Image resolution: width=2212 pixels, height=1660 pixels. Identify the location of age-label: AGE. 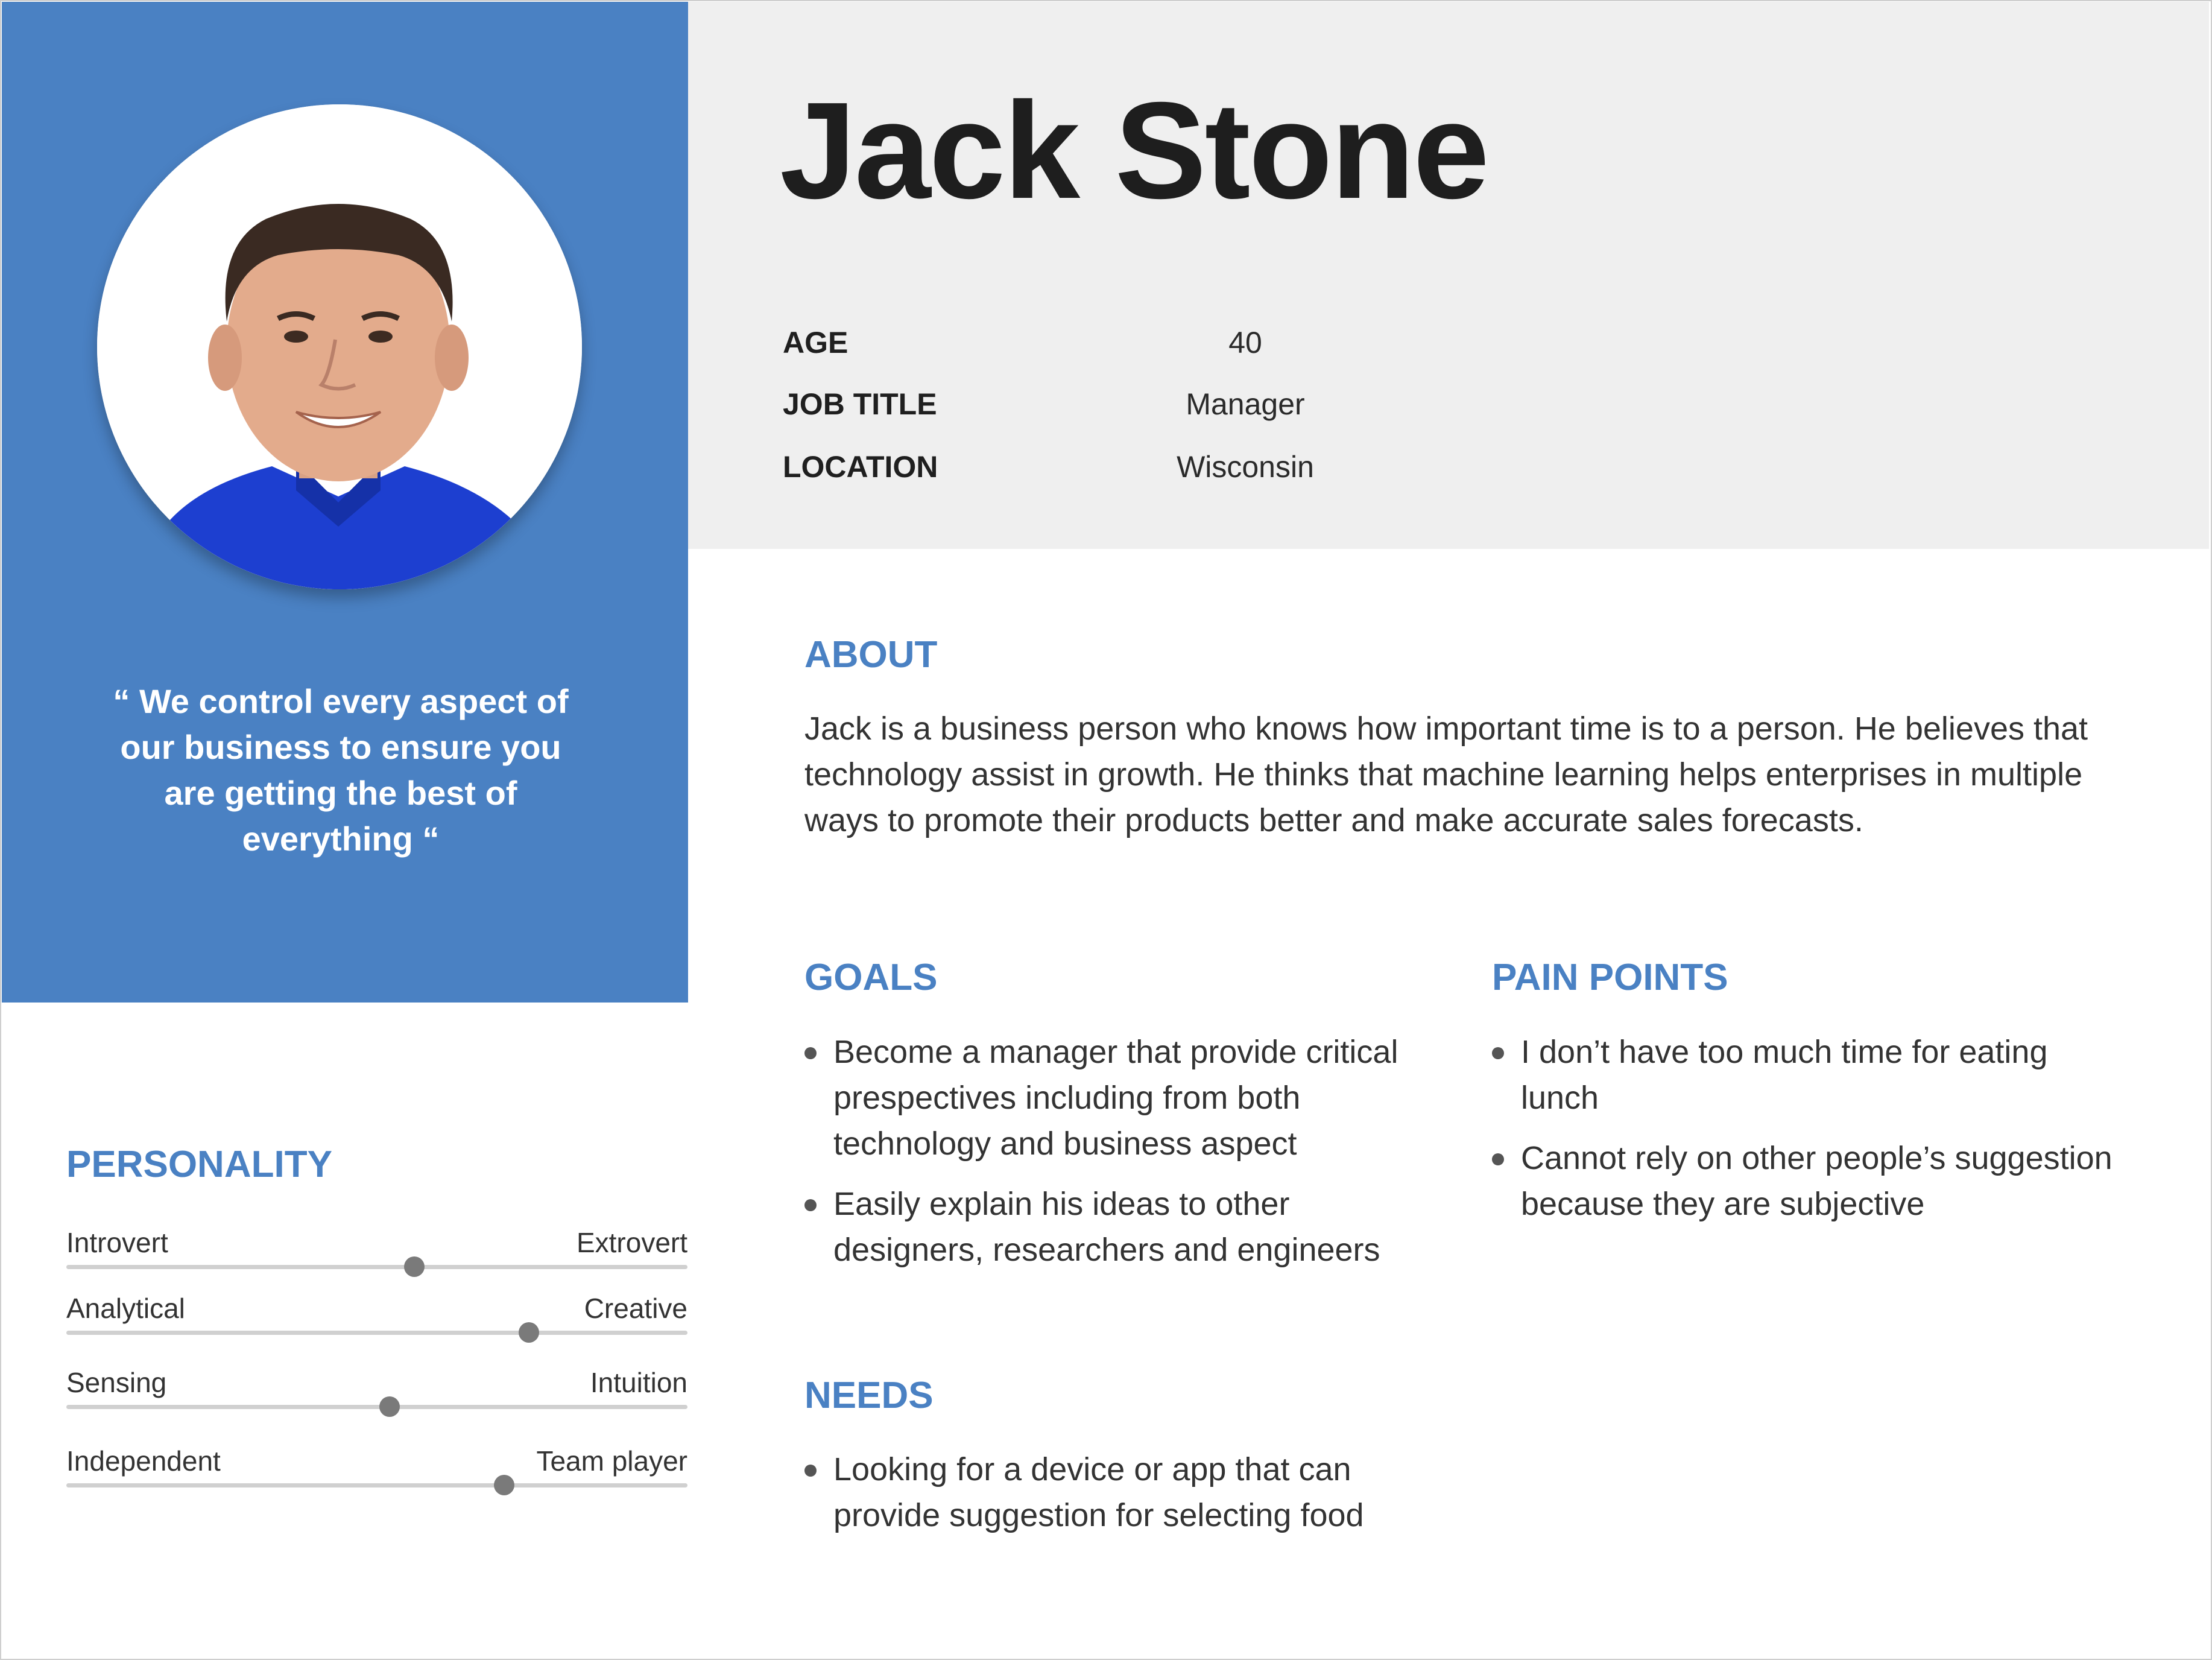
(815, 343).